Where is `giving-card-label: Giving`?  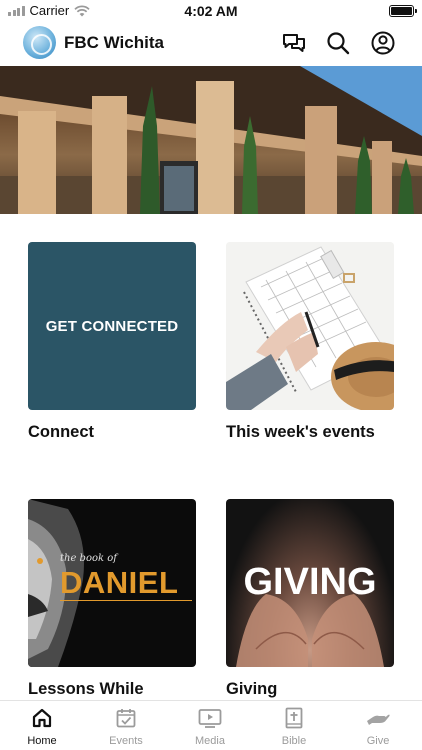 giving-card-label: Giving is located at coordinates (252, 689).